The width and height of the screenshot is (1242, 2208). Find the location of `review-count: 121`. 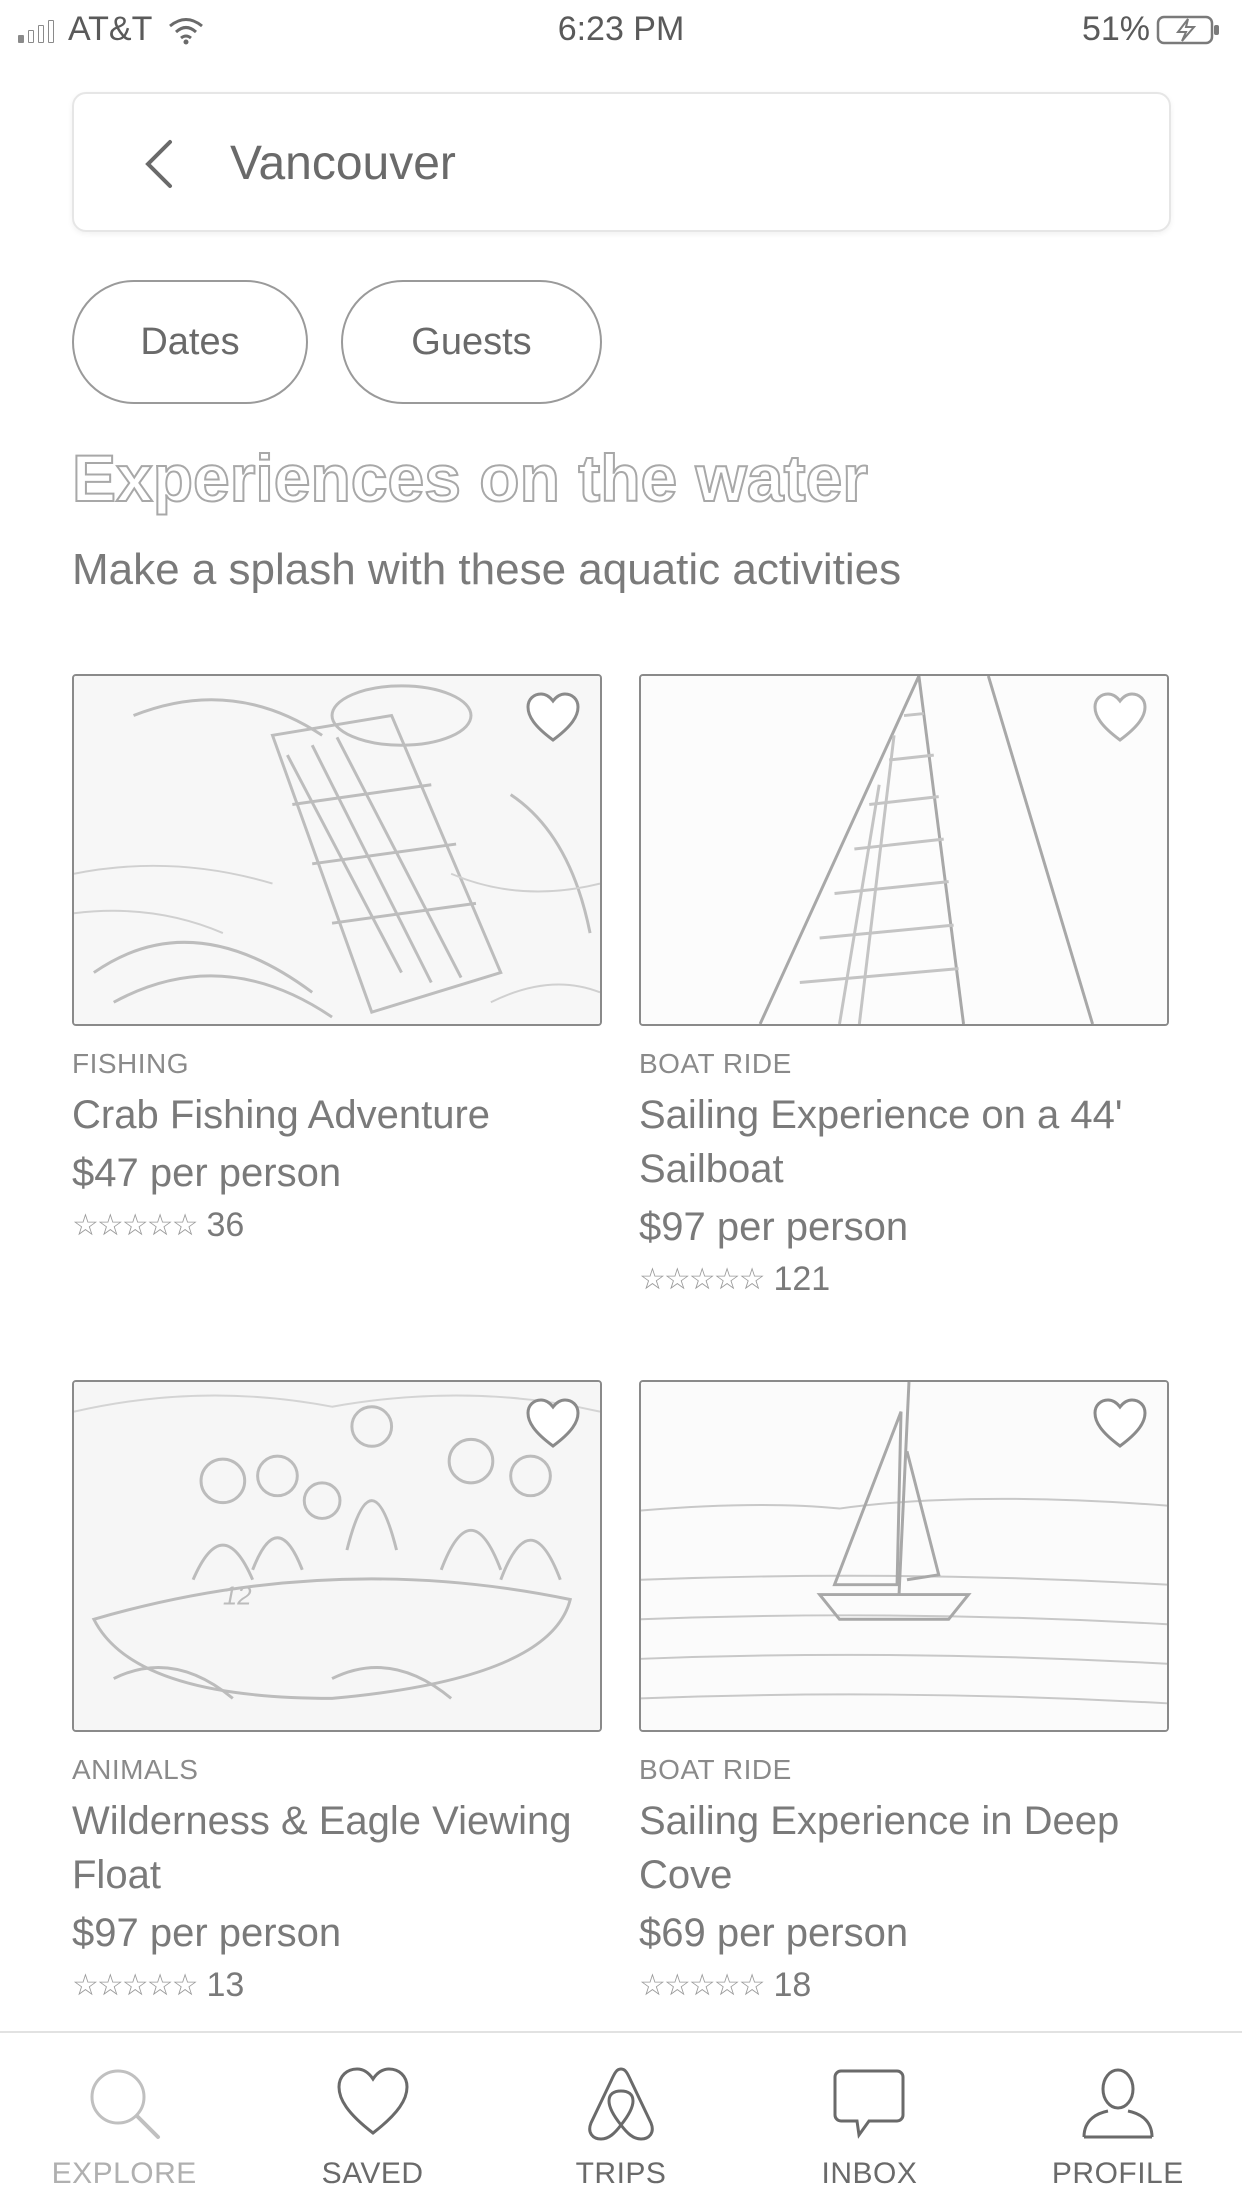

review-count: 121 is located at coordinates (802, 1279).